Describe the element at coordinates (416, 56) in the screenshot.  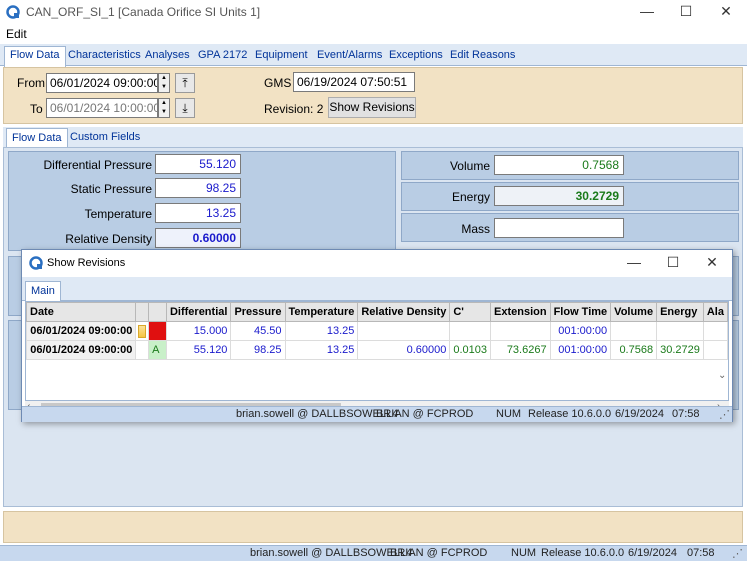
I see `tab-exceptions: Exceptions` at that location.